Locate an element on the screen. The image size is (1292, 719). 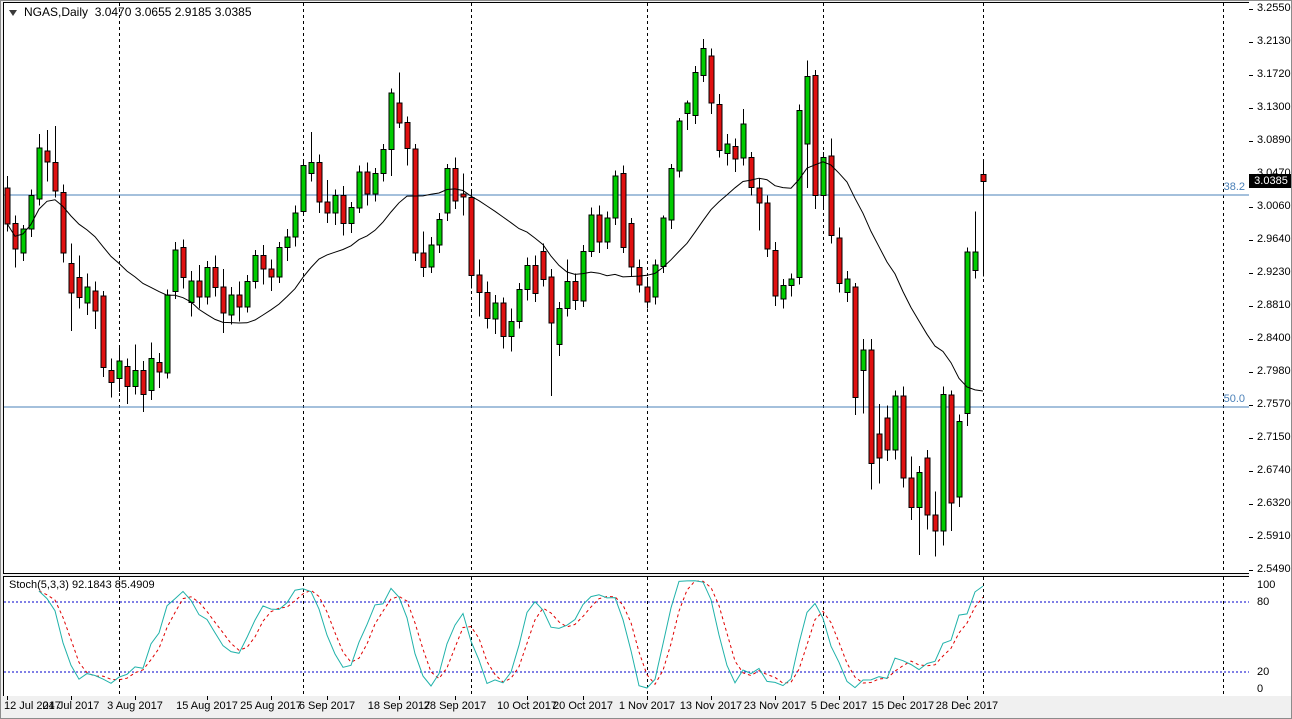
date-label: 6 Sep 2017 is located at coordinates (327, 706).